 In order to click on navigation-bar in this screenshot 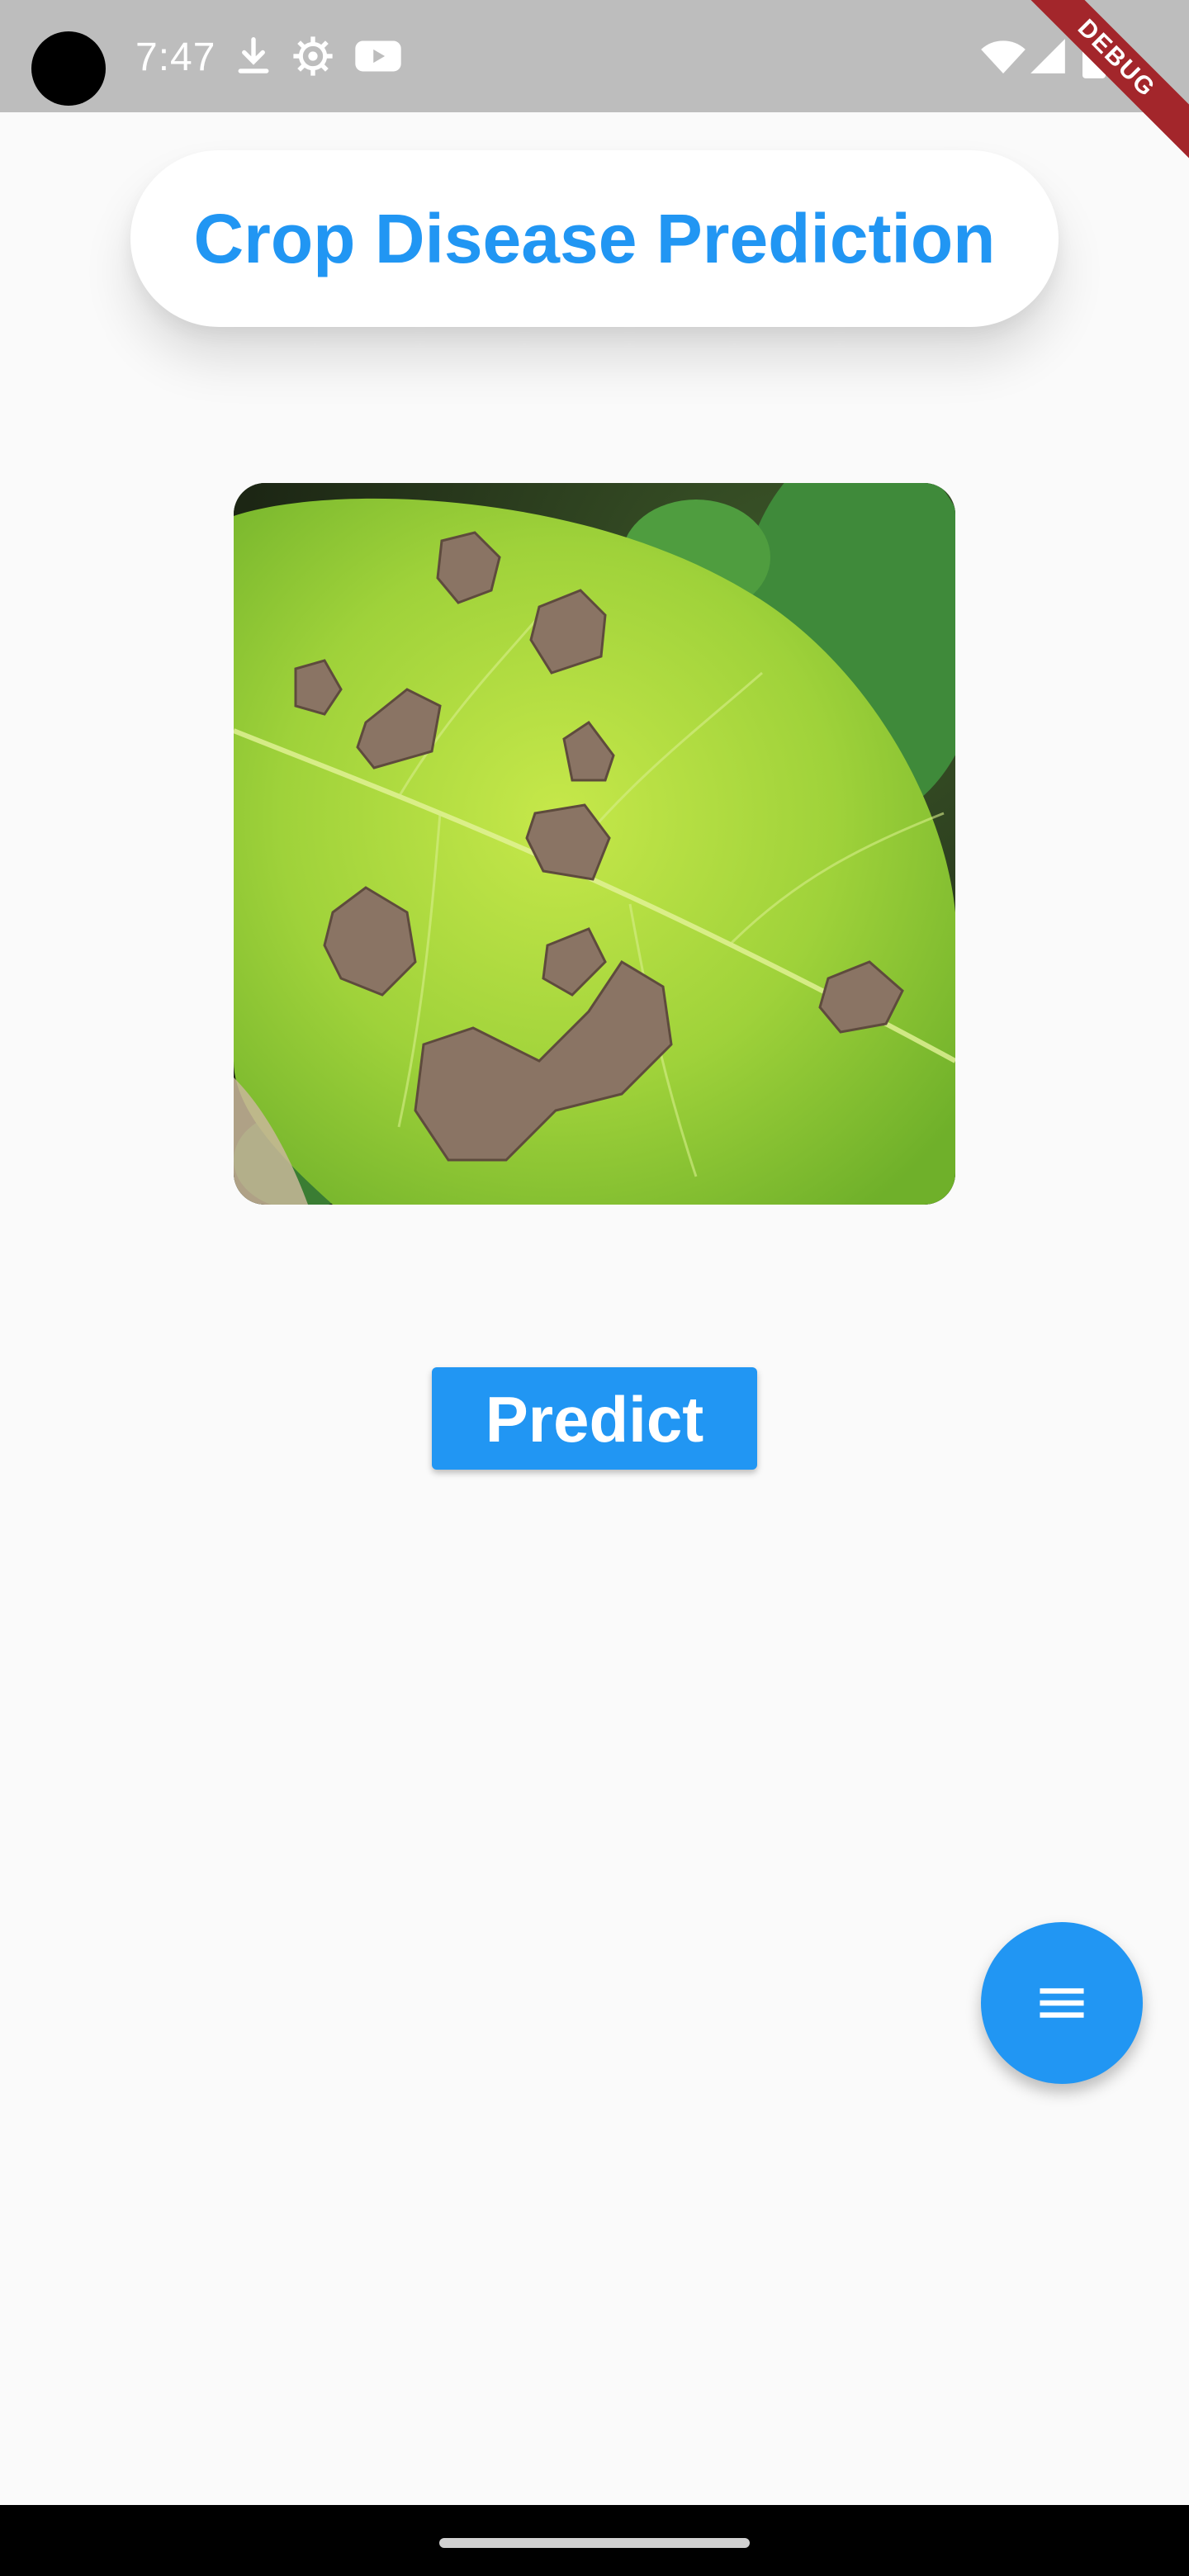, I will do `click(594, 2540)`.